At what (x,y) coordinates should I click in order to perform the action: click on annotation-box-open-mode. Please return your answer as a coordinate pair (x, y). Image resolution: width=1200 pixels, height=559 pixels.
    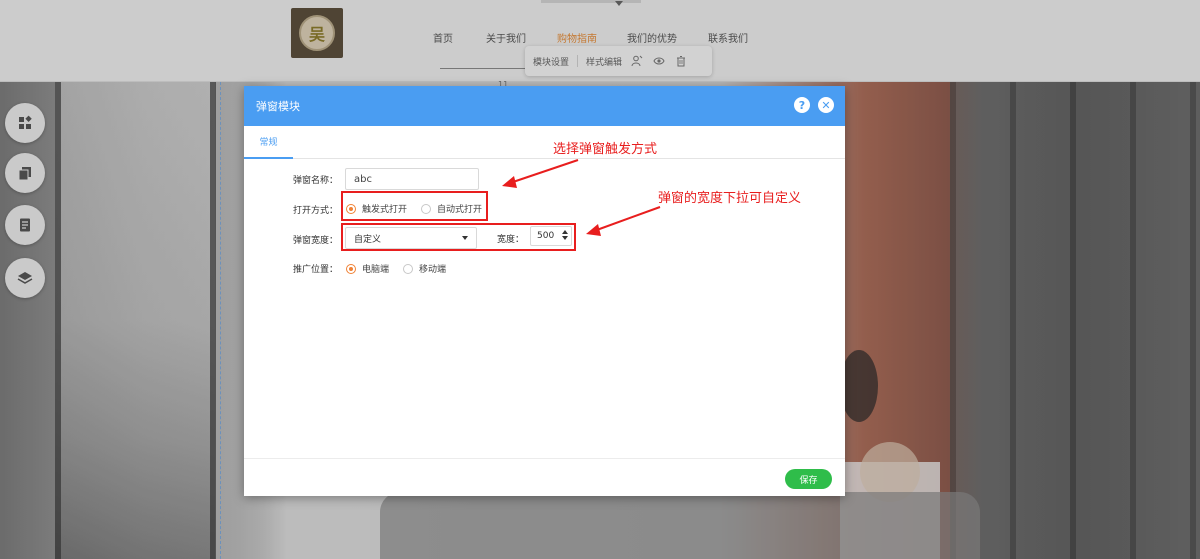
    Looking at the image, I should click on (414, 206).